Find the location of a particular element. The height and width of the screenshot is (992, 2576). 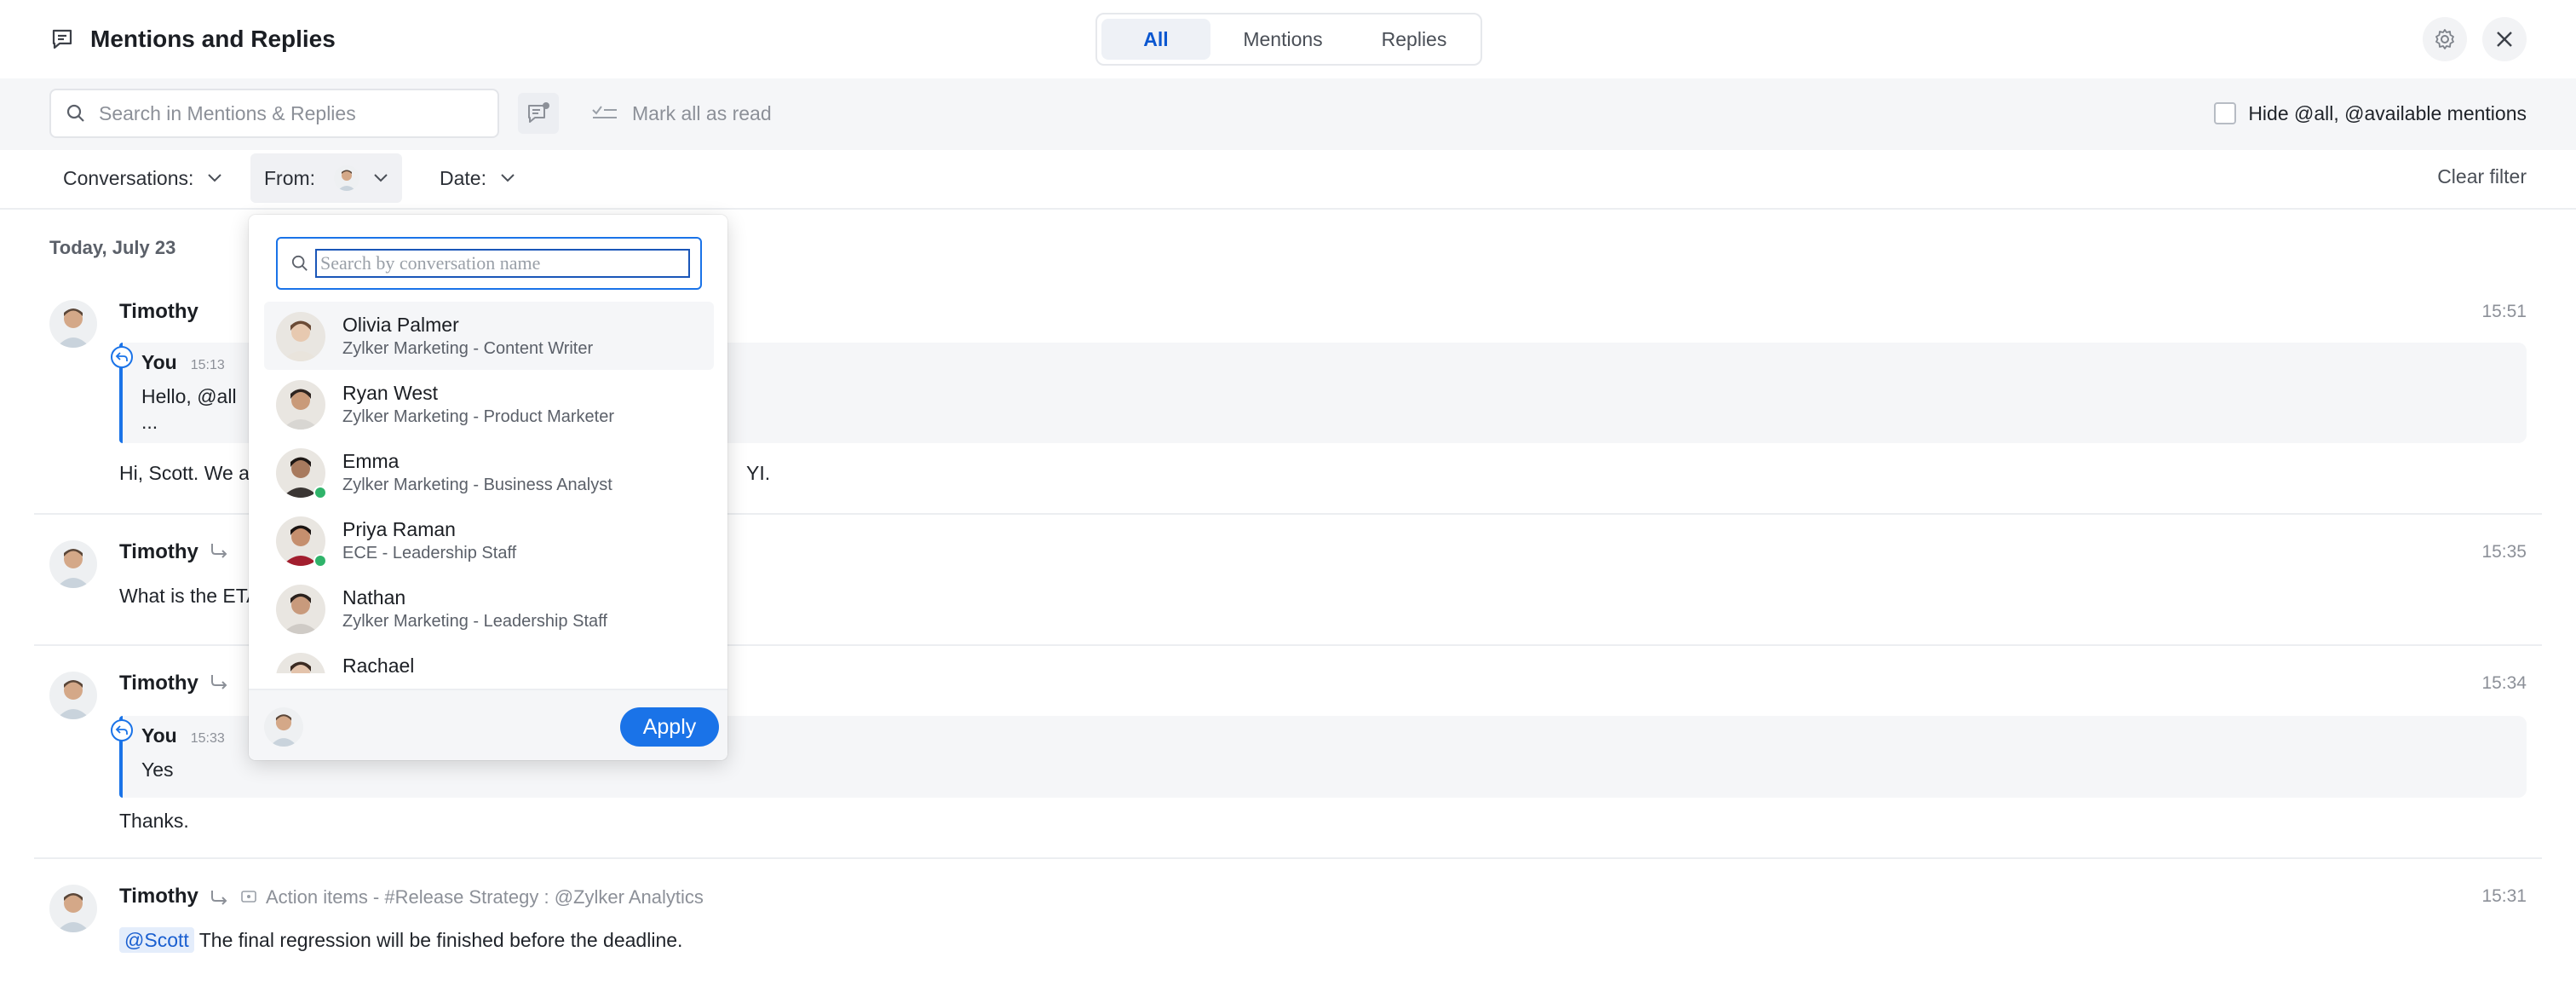

quote-sender: You 15:33 is located at coordinates (183, 735).